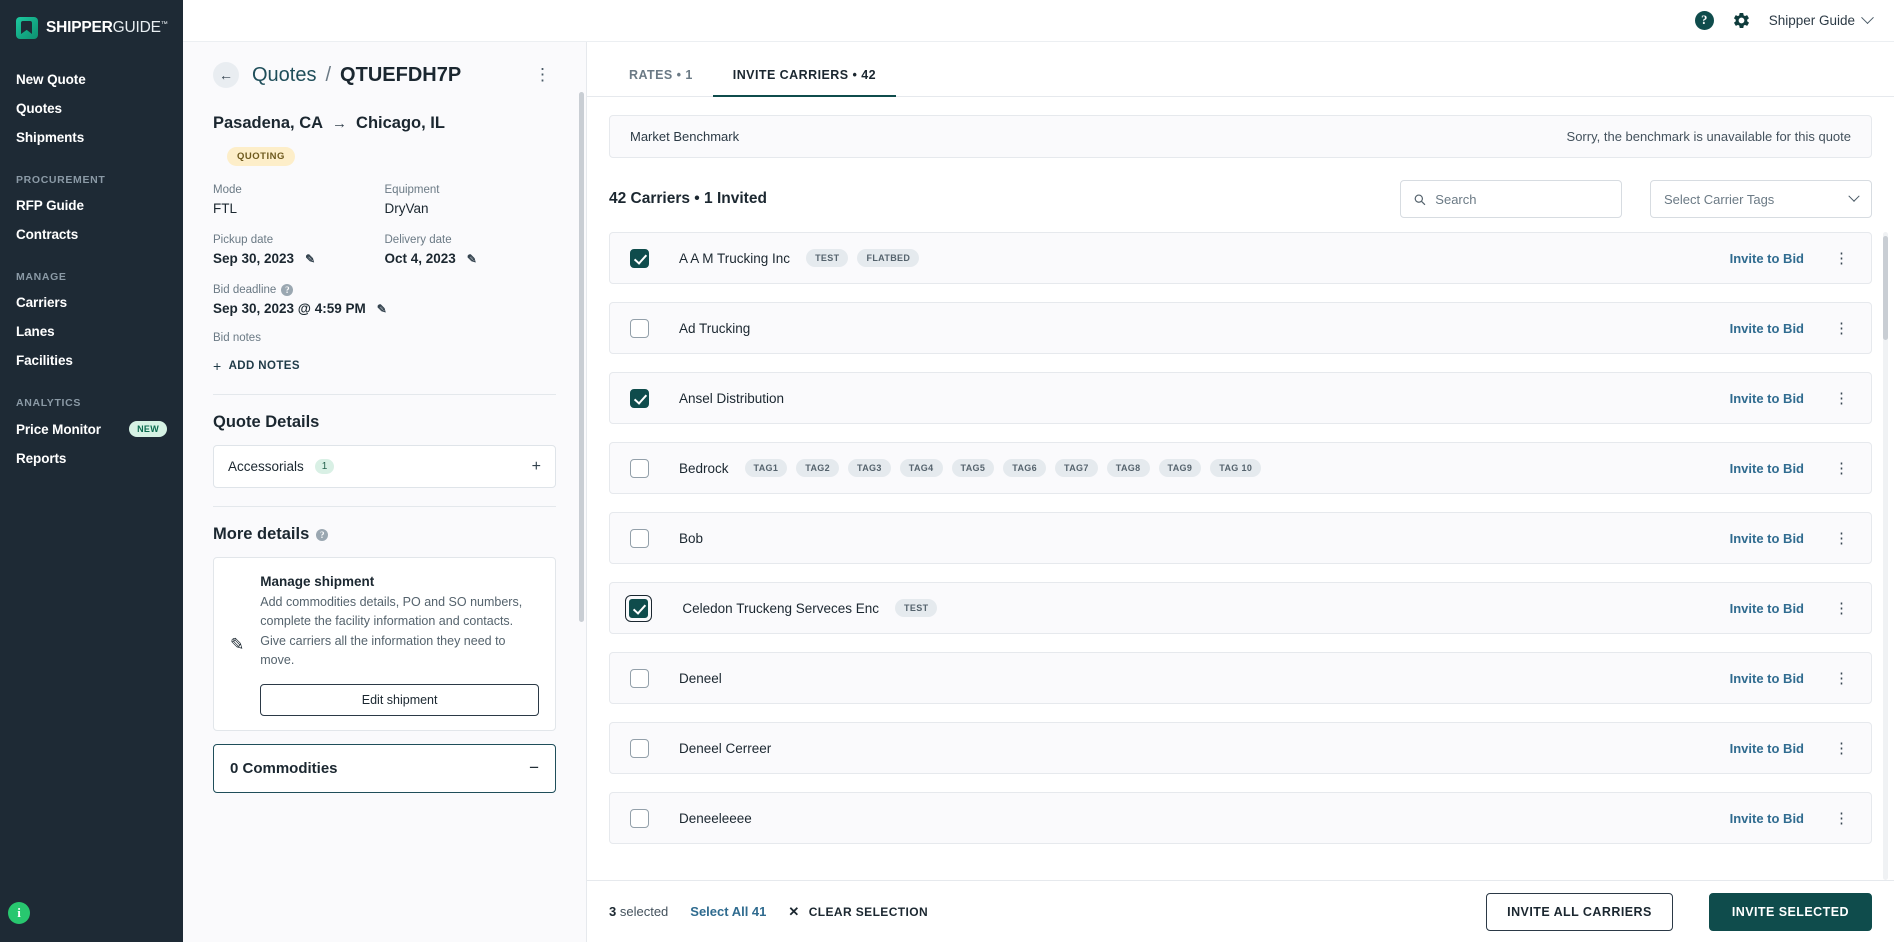 This screenshot has height=942, width=1894. What do you see at coordinates (888, 258) in the screenshot?
I see `carrier-tag: FLATBED` at bounding box center [888, 258].